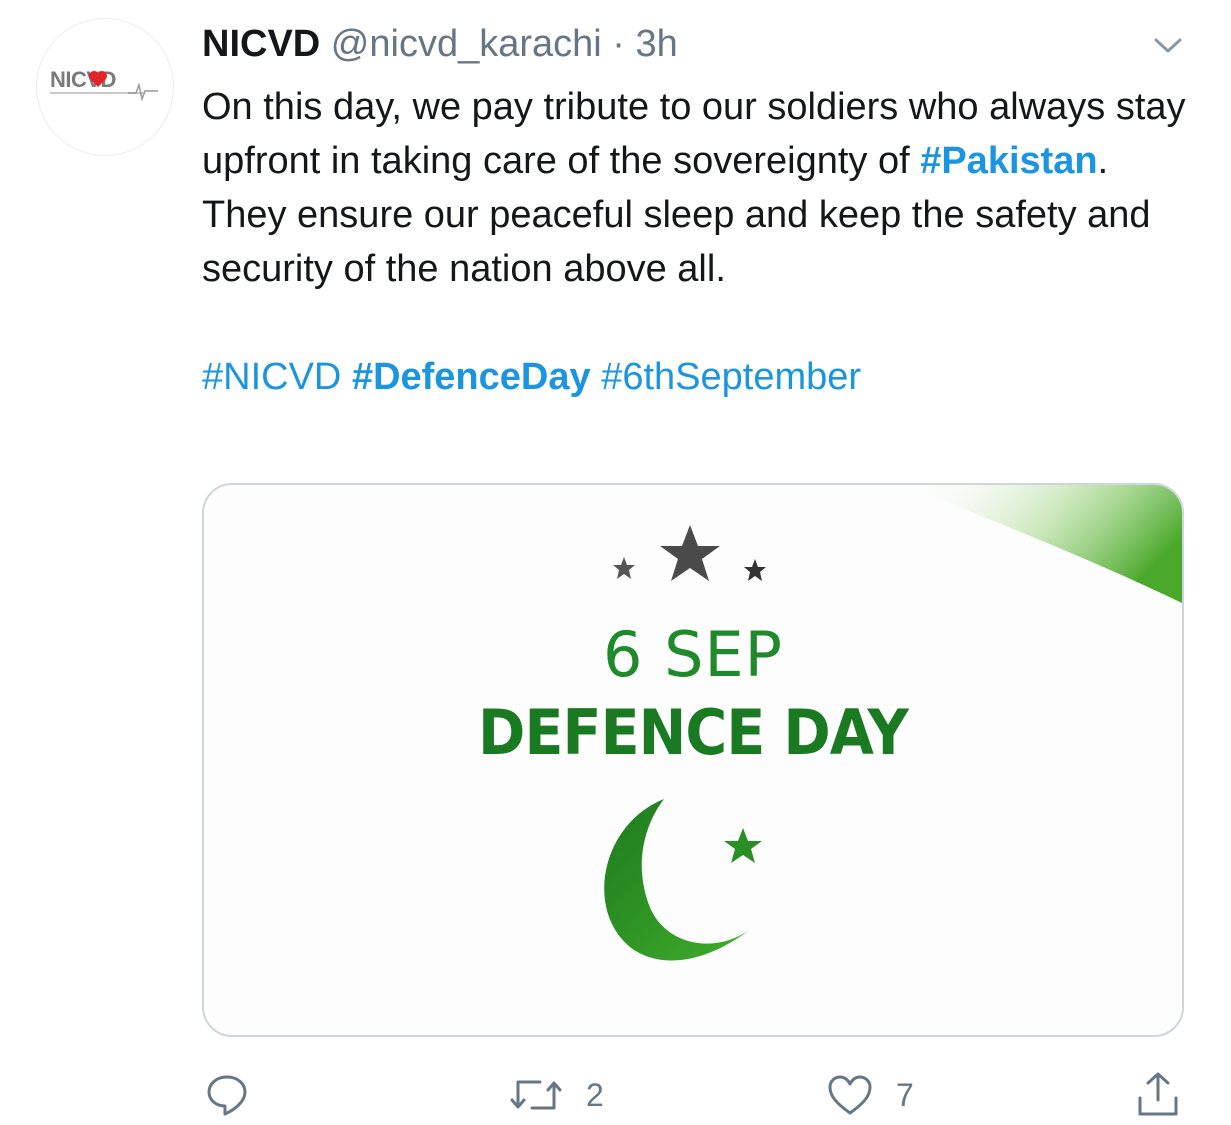 This screenshot has height=1125, width=1231. Describe the element at coordinates (1008, 161) in the screenshot. I see `hashtag-pakistan: #Pakistan` at that location.